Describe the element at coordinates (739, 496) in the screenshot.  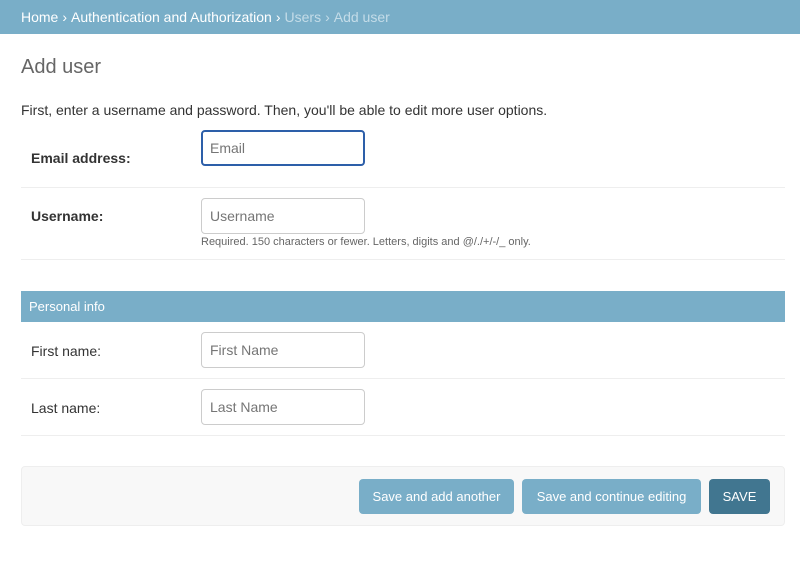
I see `save-button: SAVE` at that location.